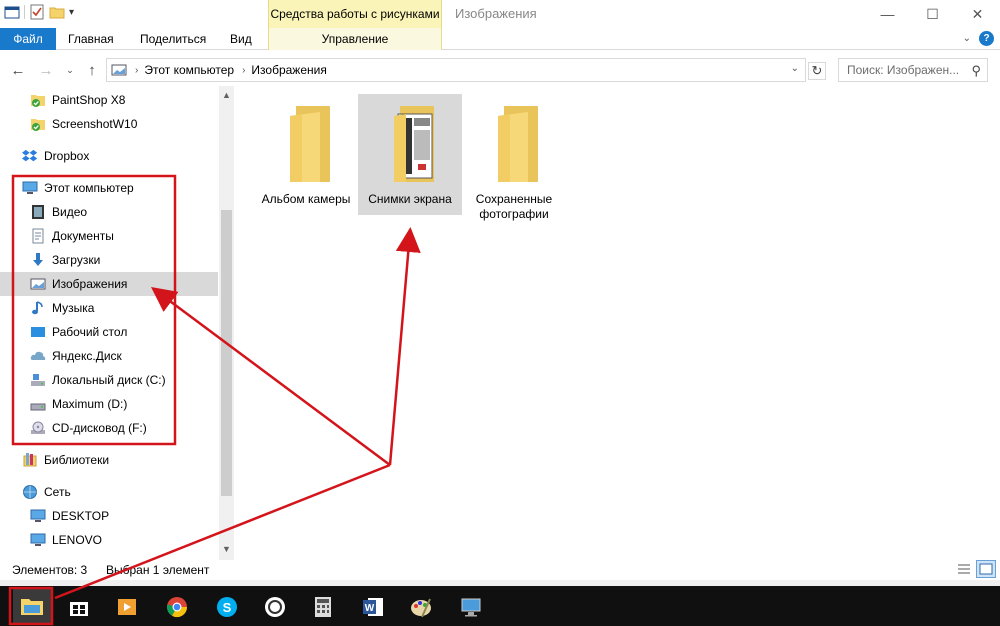 This screenshot has height=626, width=1000. I want to click on folder-screenshots: Снимки экрана, so click(410, 154).